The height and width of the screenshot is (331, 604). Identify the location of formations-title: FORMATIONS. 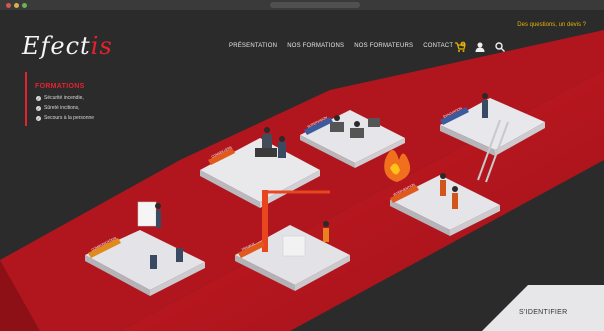
(60, 86).